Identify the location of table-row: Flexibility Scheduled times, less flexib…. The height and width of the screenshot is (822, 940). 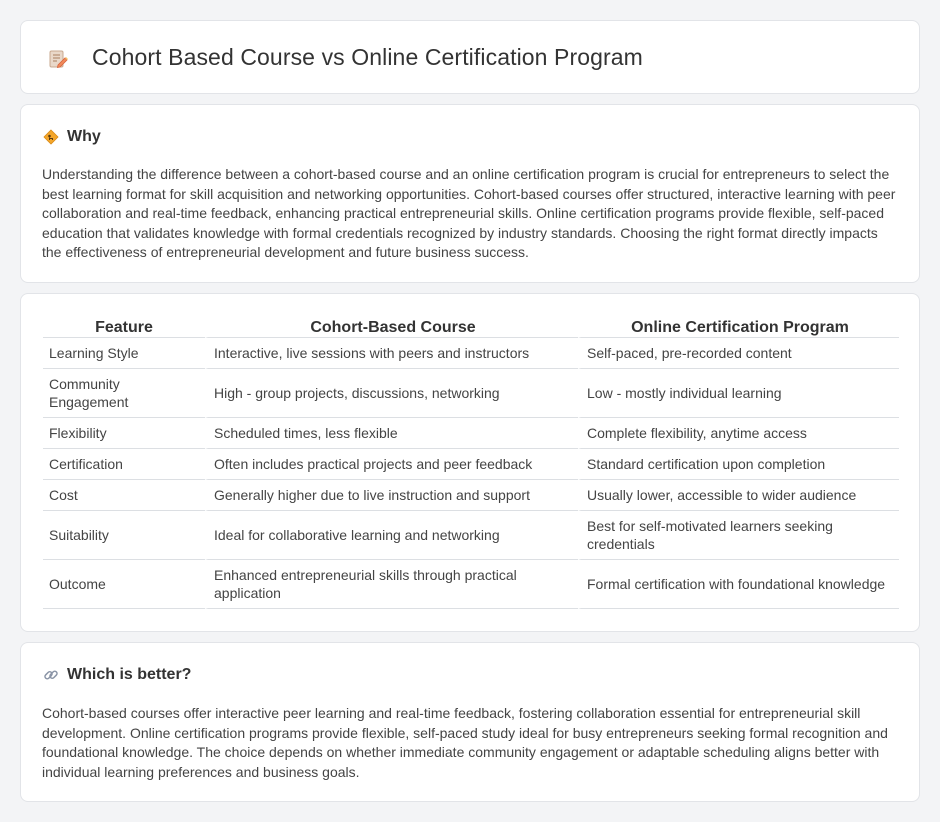
(471, 433).